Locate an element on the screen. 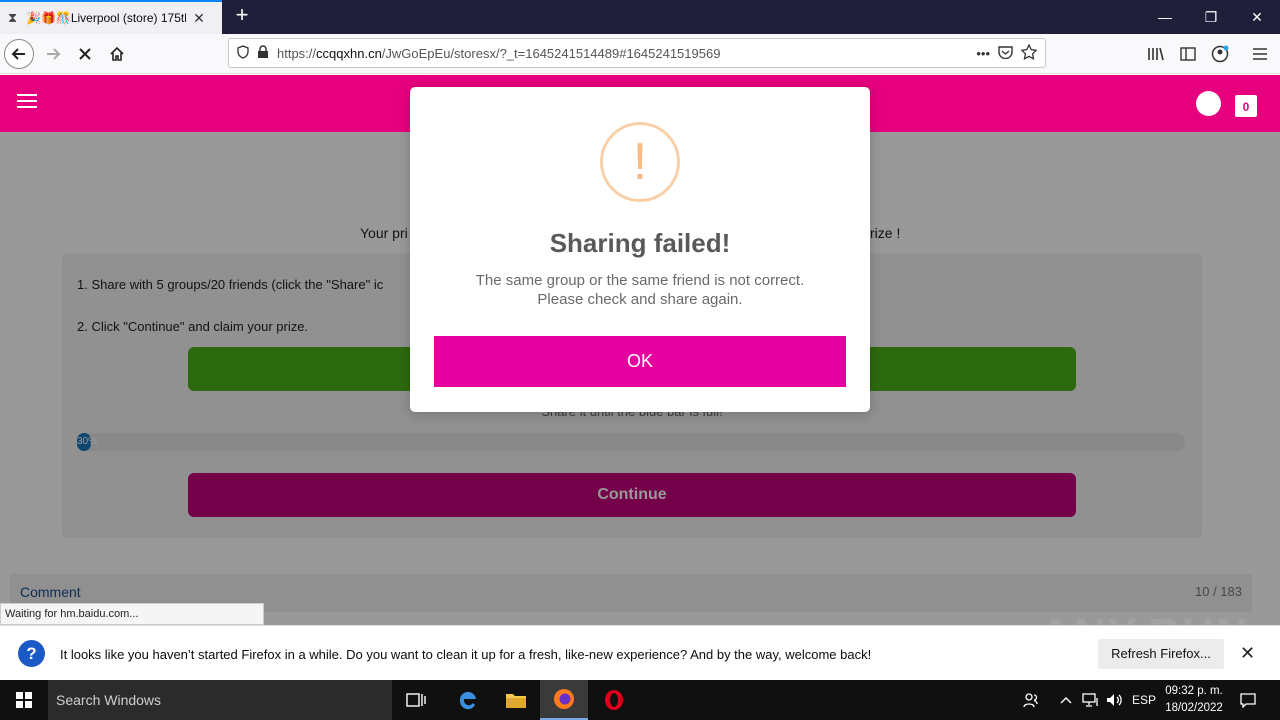  network-icon is located at coordinates (1091, 700).